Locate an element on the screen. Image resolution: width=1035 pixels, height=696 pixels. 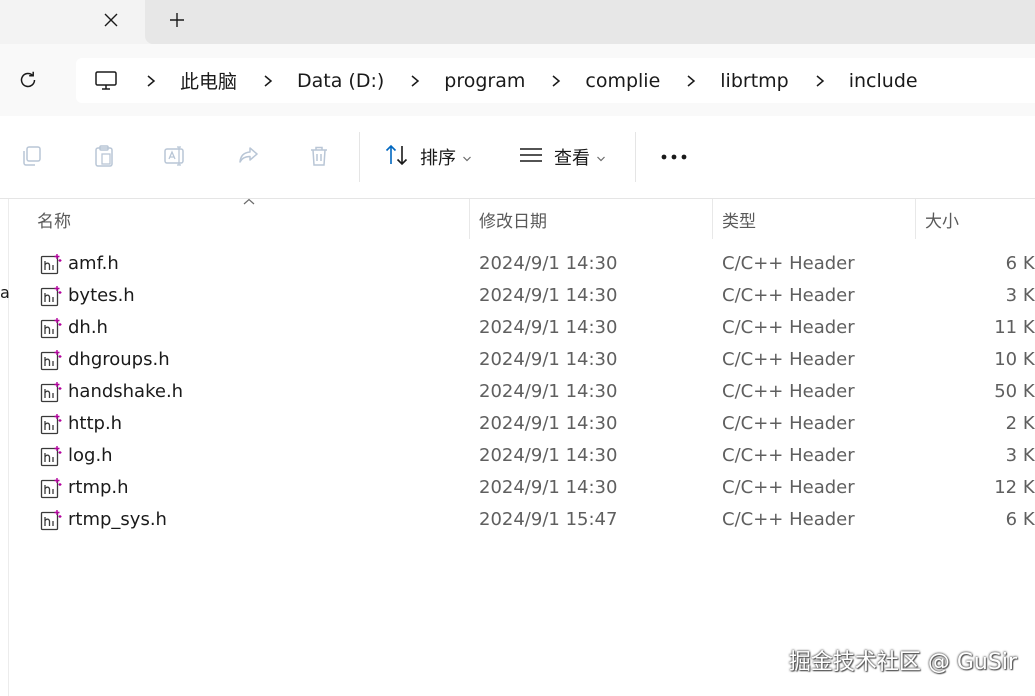
view-button: 查看 is located at coordinates (562, 157).